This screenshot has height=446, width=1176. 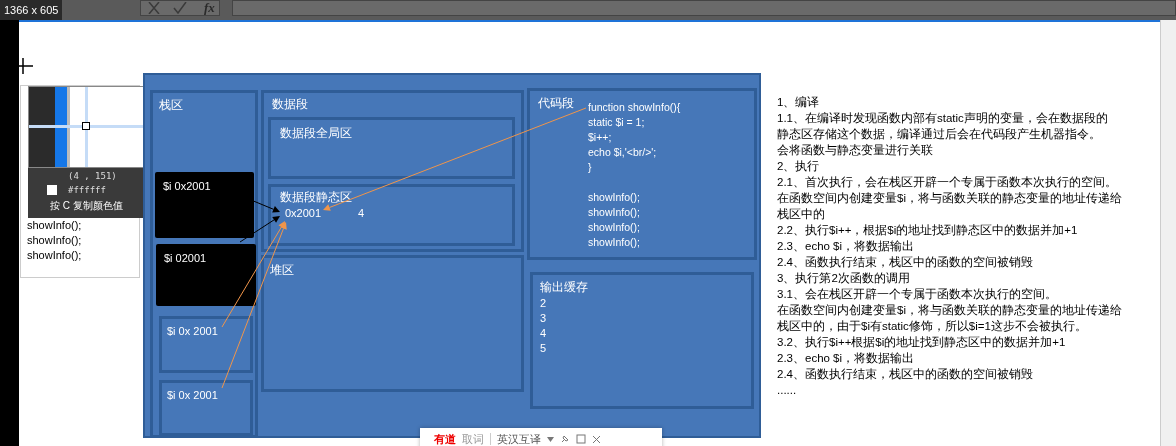 I want to click on address-text: 0x2001, so click(x=303, y=213).